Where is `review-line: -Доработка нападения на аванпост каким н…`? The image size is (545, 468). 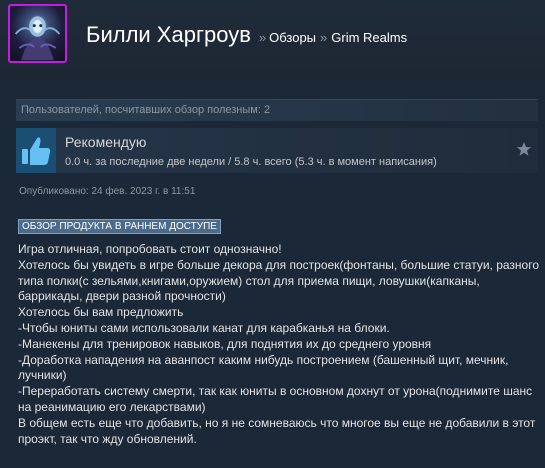
review-line: -Доработка нападения на аванпост каким н… is located at coordinates (263, 367).